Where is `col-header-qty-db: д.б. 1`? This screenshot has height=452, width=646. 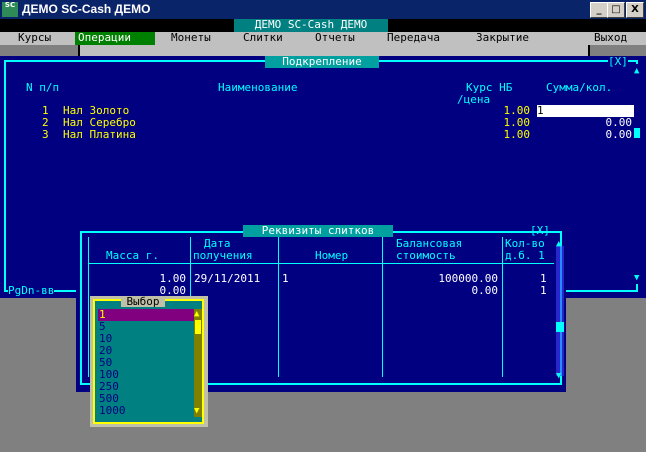
col-header-qty-db: д.б. 1 is located at coordinates (525, 255).